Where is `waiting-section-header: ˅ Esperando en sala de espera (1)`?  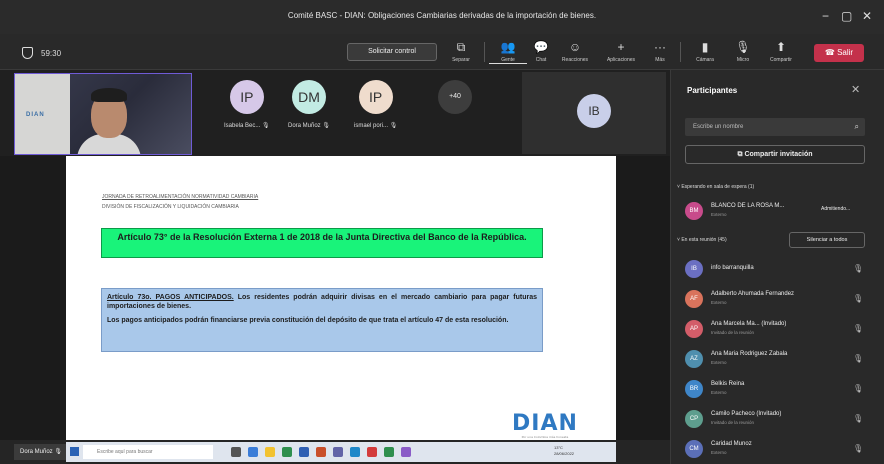 waiting-section-header: ˅ Esperando en sala de espera (1) is located at coordinates (715, 187).